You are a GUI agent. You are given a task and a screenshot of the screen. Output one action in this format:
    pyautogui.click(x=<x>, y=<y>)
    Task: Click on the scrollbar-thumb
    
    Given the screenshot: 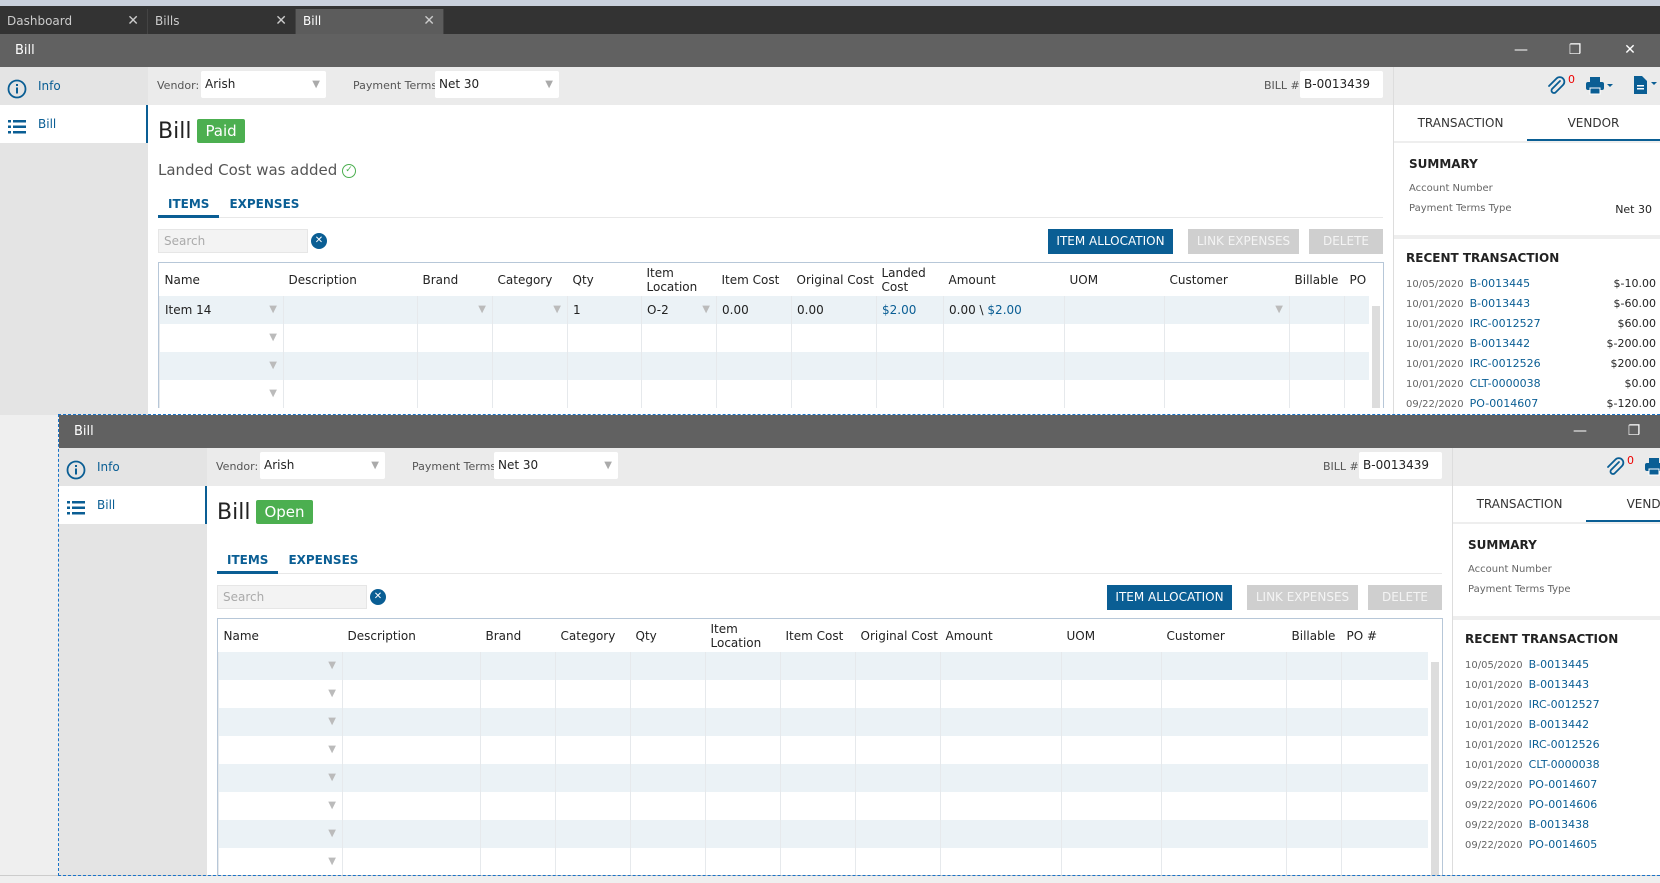 What is the action you would take?
    pyautogui.click(x=1435, y=768)
    